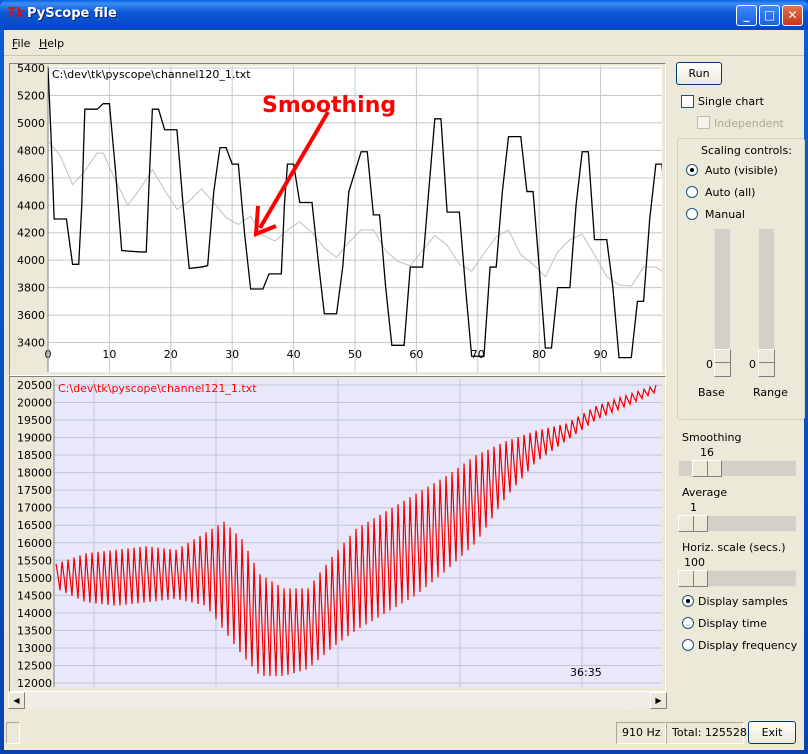  I want to click on range-label: Range, so click(770, 392).